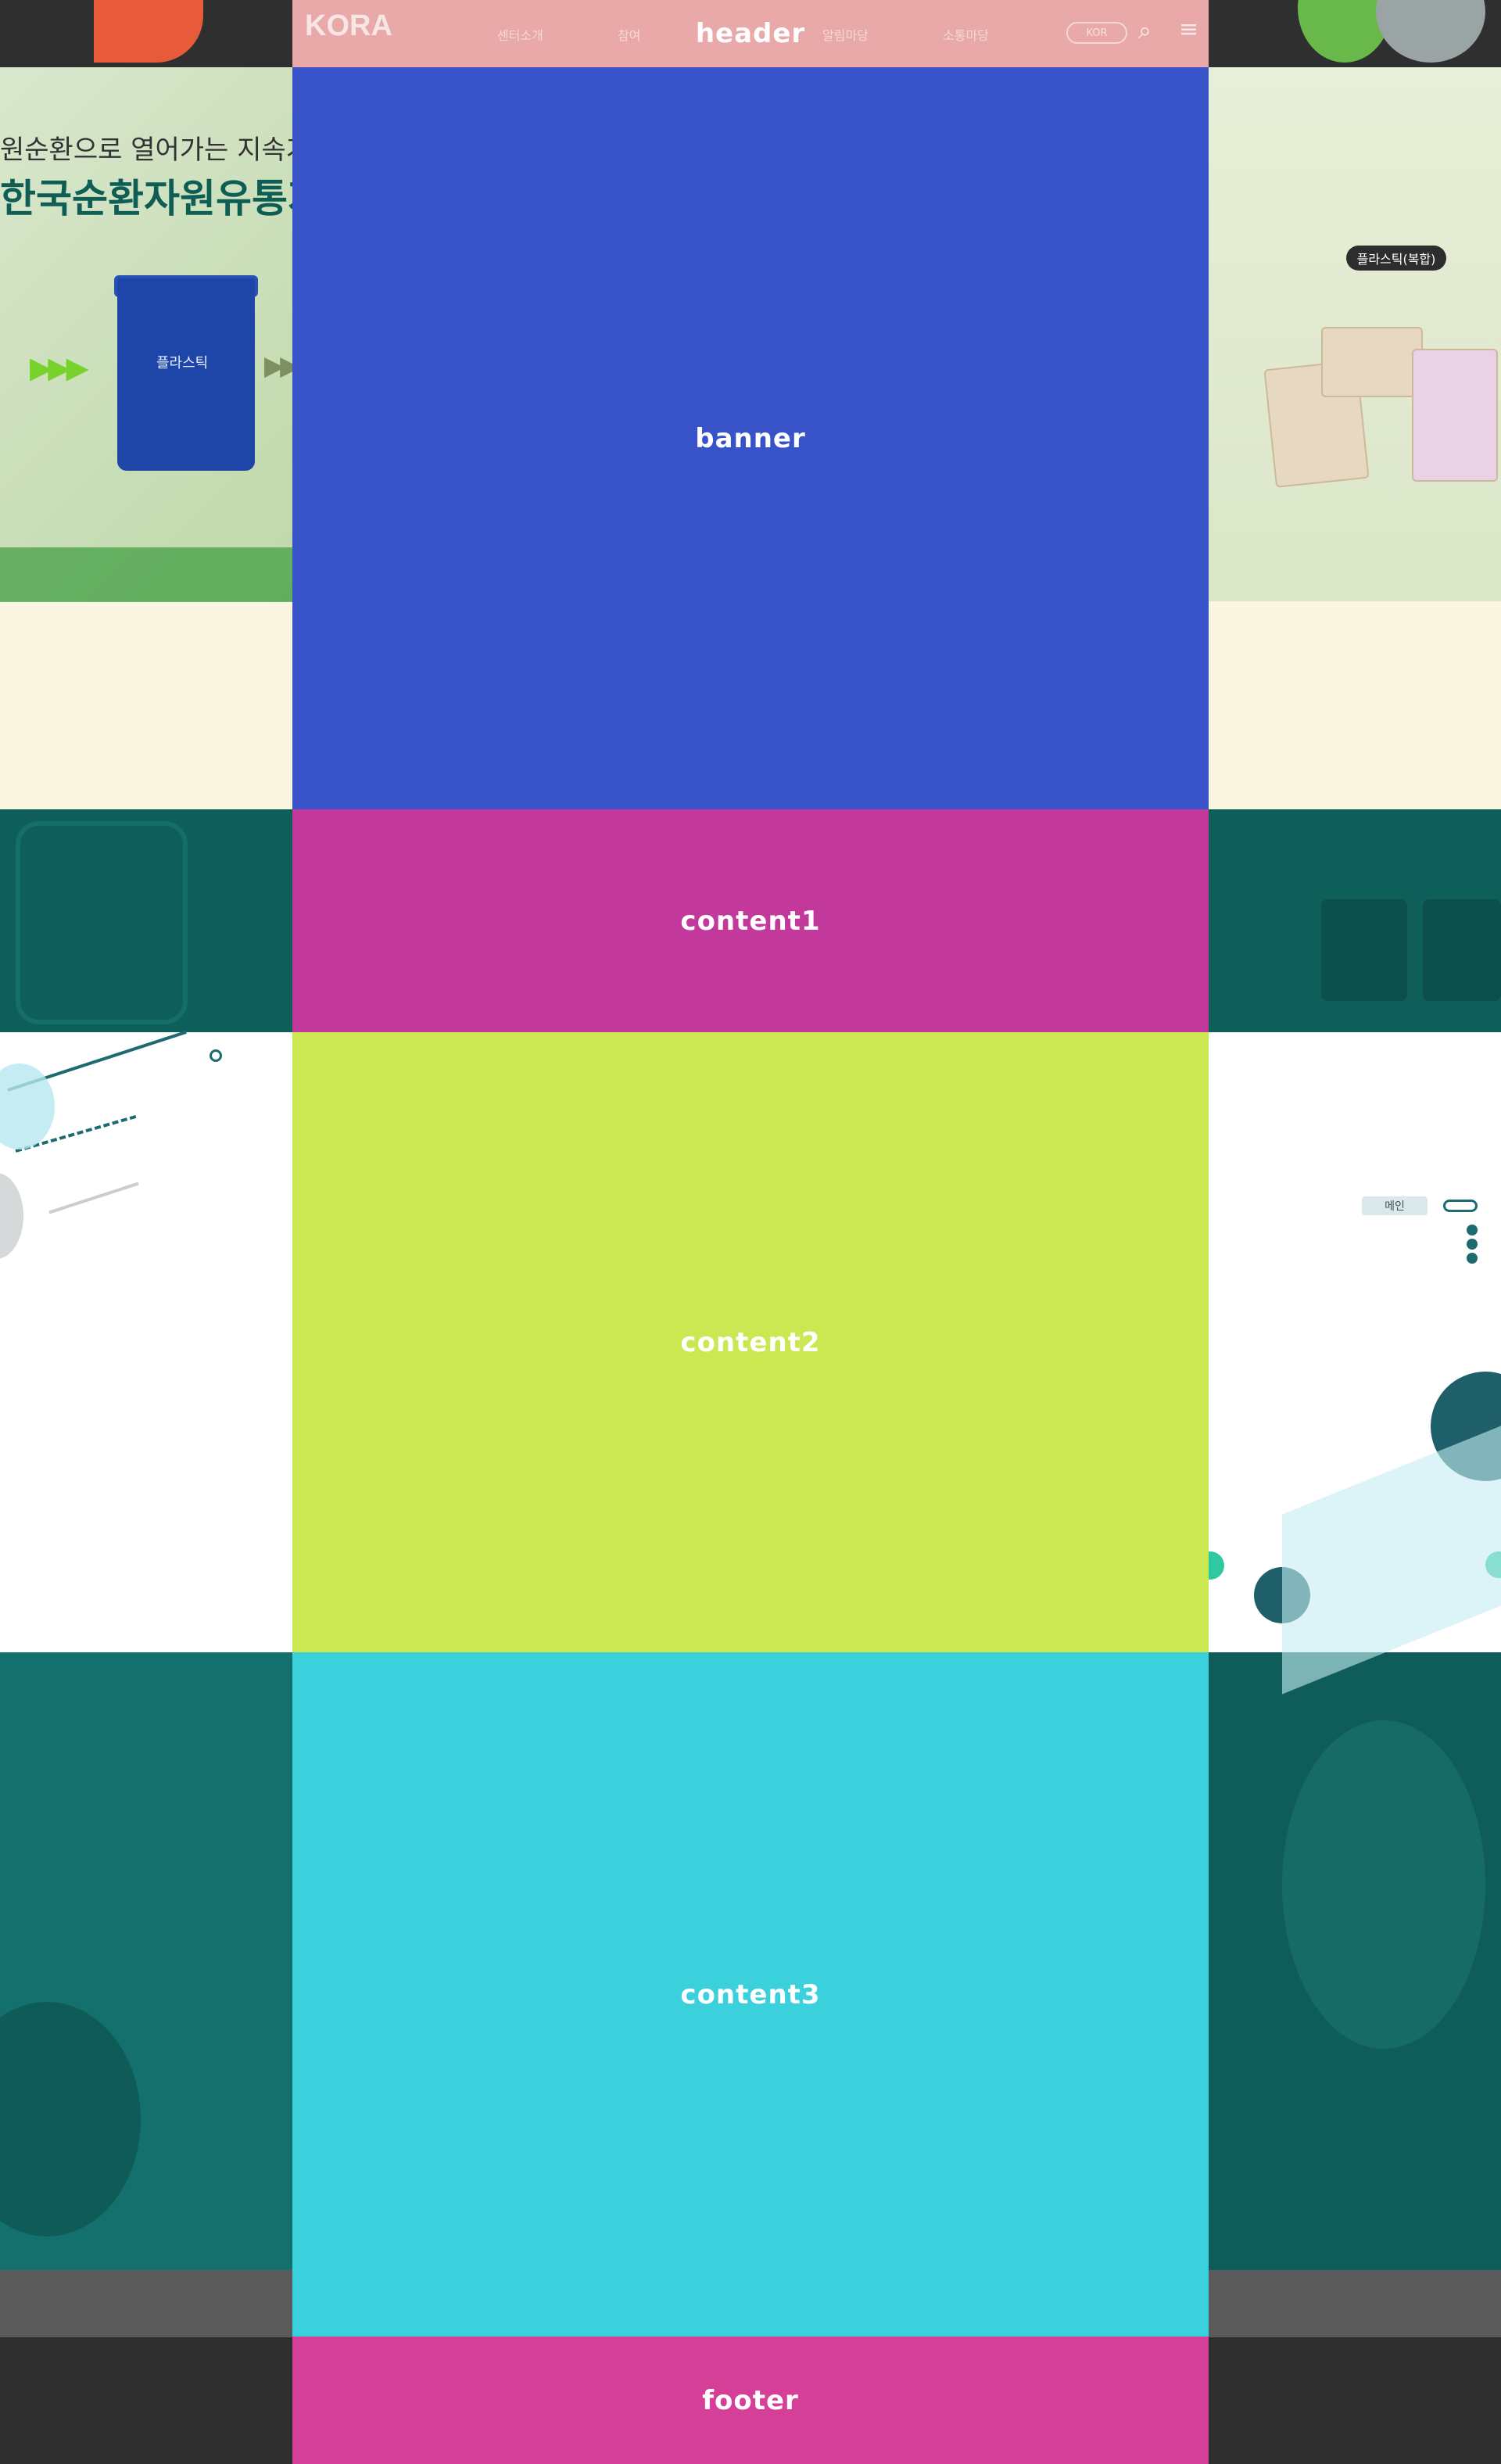 This screenshot has height=2464, width=1501. Describe the element at coordinates (1383, 1884) in the screenshot. I see `decor-leaf-shape` at that location.